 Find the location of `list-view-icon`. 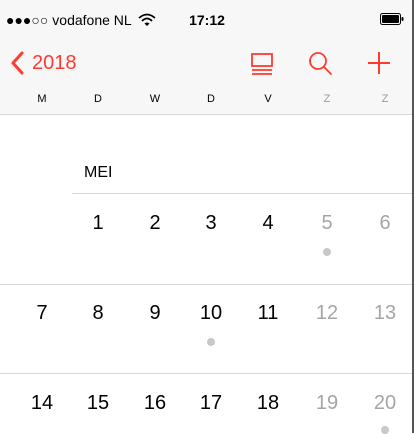

list-view-icon is located at coordinates (262, 63).